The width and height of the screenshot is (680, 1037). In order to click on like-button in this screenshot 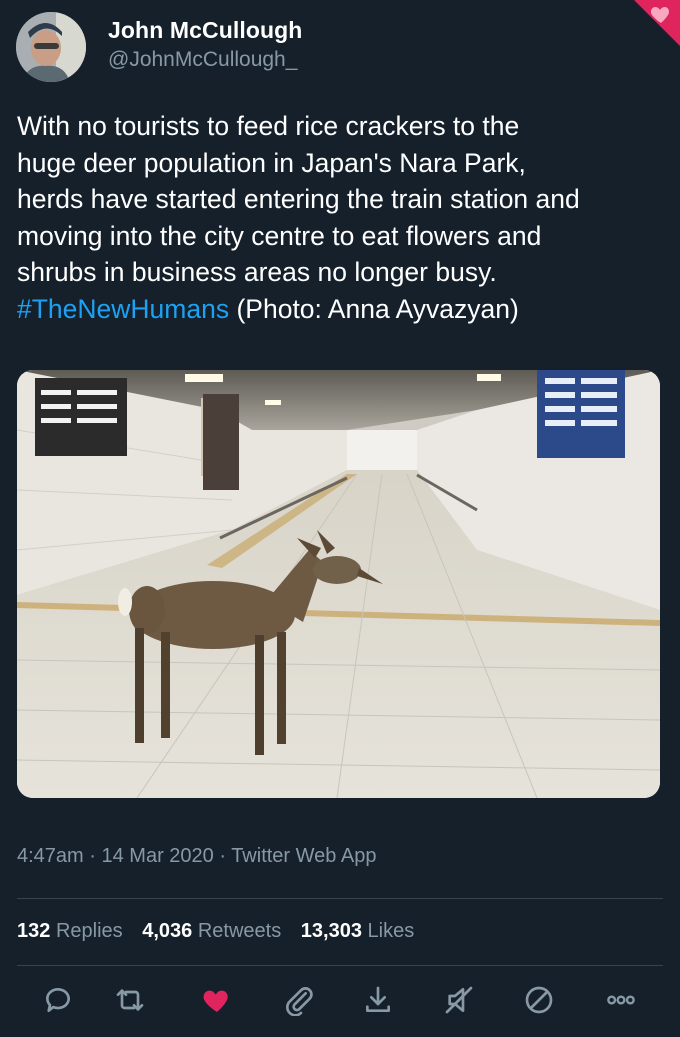, I will do `click(217, 1000)`.